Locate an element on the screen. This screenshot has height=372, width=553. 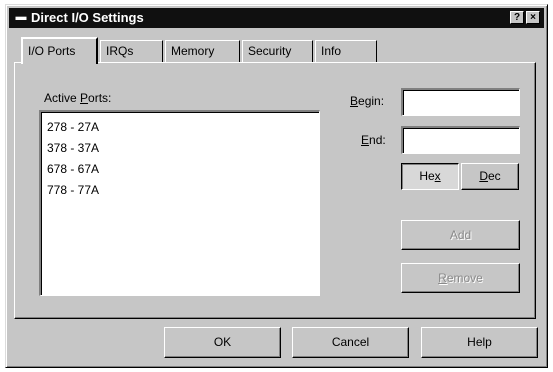
list-item: 378 - 37A is located at coordinates (183, 148).